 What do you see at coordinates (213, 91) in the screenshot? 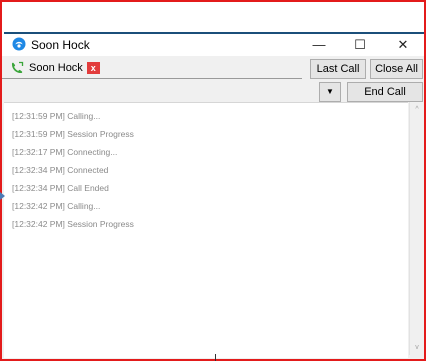
I see `call-controls-bar: ▼ End Call` at bounding box center [213, 91].